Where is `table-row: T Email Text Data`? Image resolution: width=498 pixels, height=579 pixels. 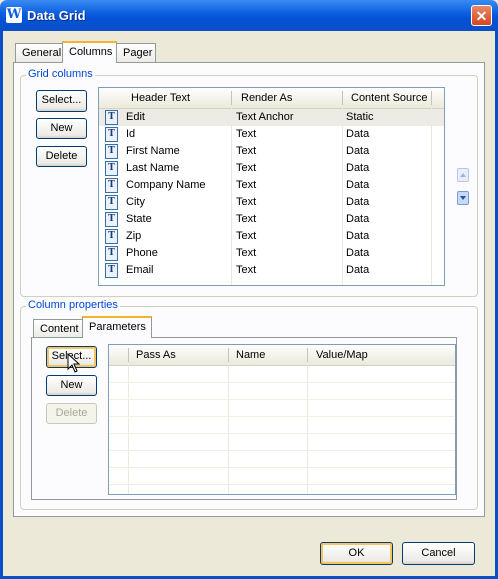 table-row: T Email Text Data is located at coordinates (271, 270).